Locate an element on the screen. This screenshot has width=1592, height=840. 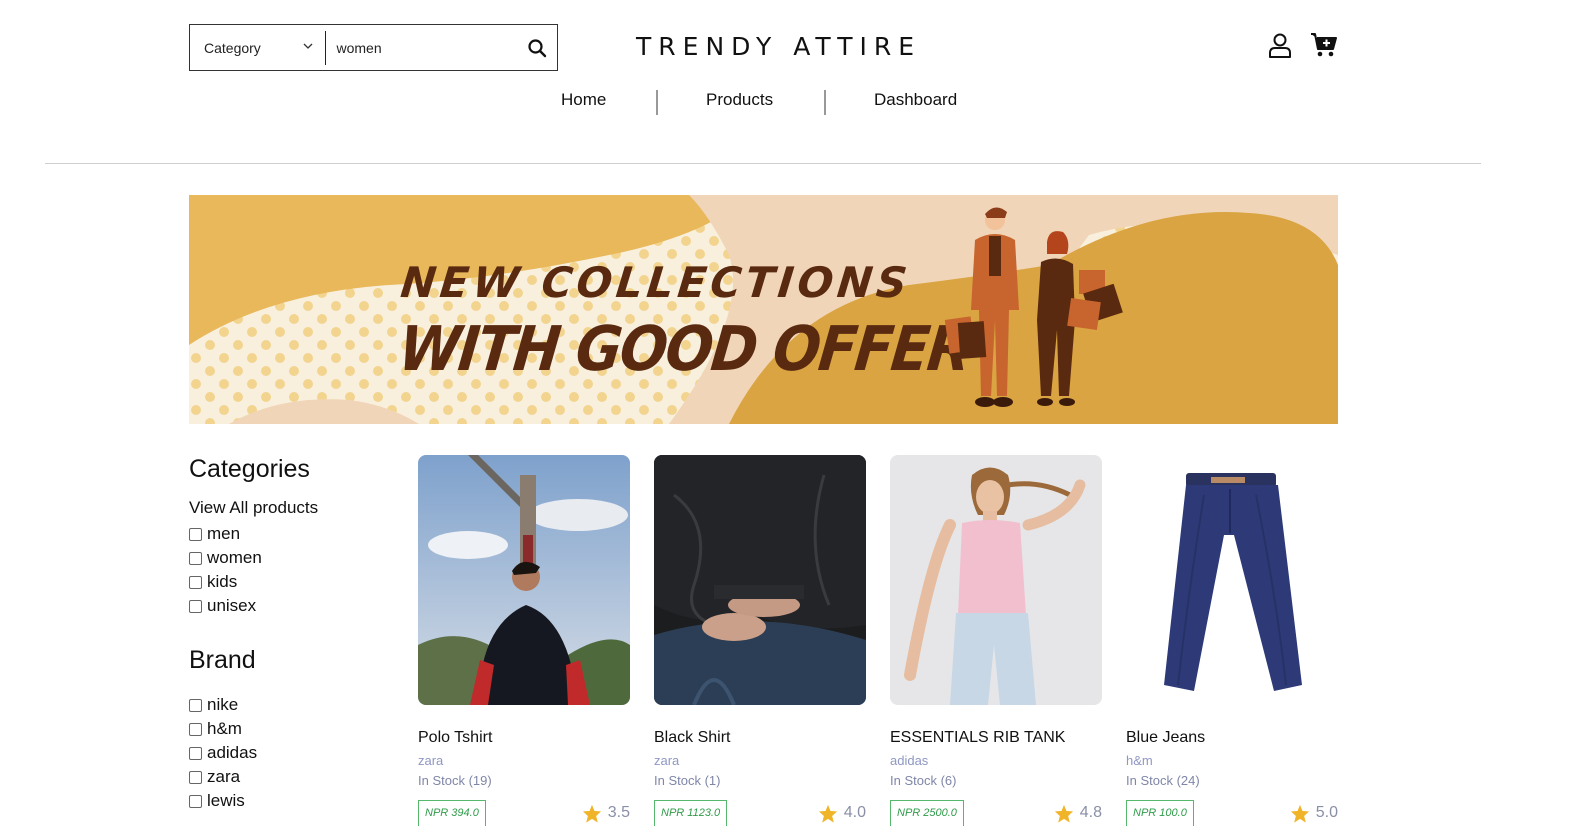
category-filter-men: men is located at coordinates (289, 534).